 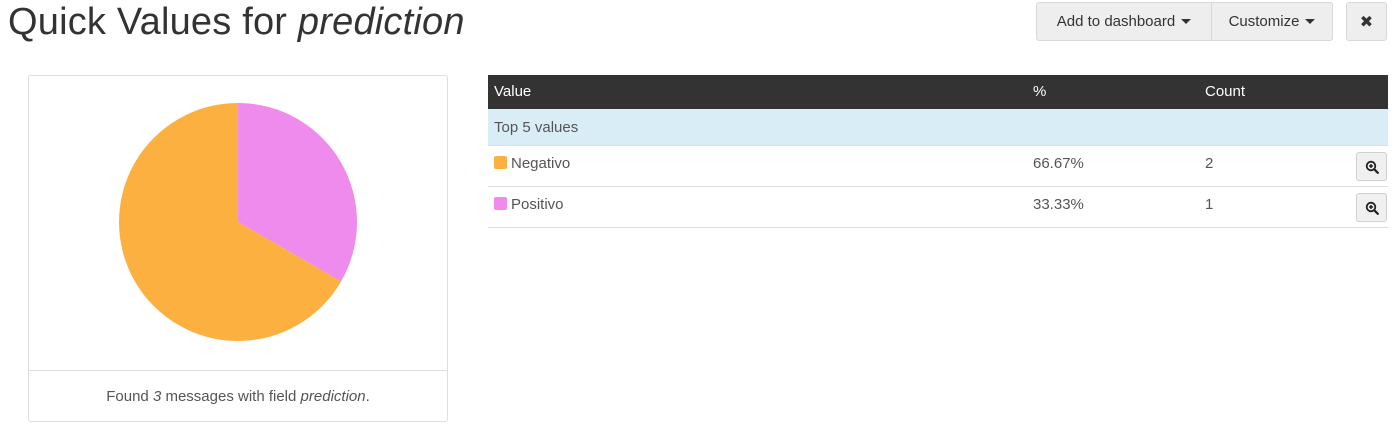 I want to click on customize-label: Customize, so click(x=1264, y=21).